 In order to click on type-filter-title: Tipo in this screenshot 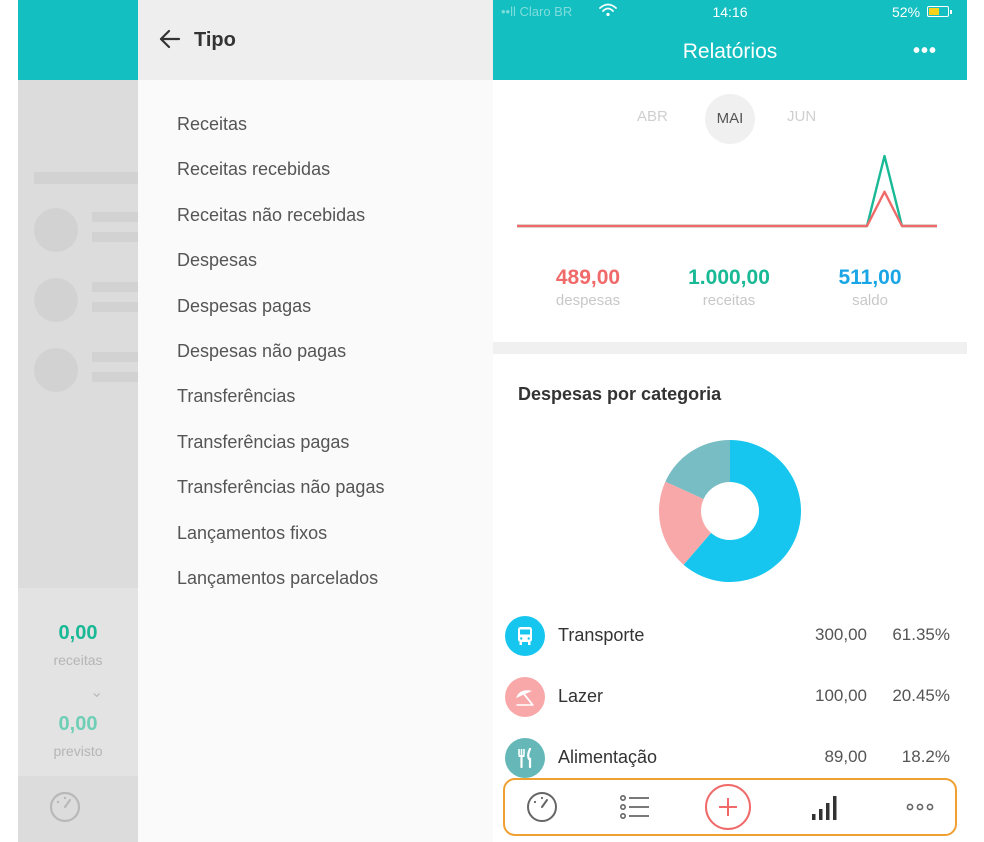, I will do `click(215, 40)`.